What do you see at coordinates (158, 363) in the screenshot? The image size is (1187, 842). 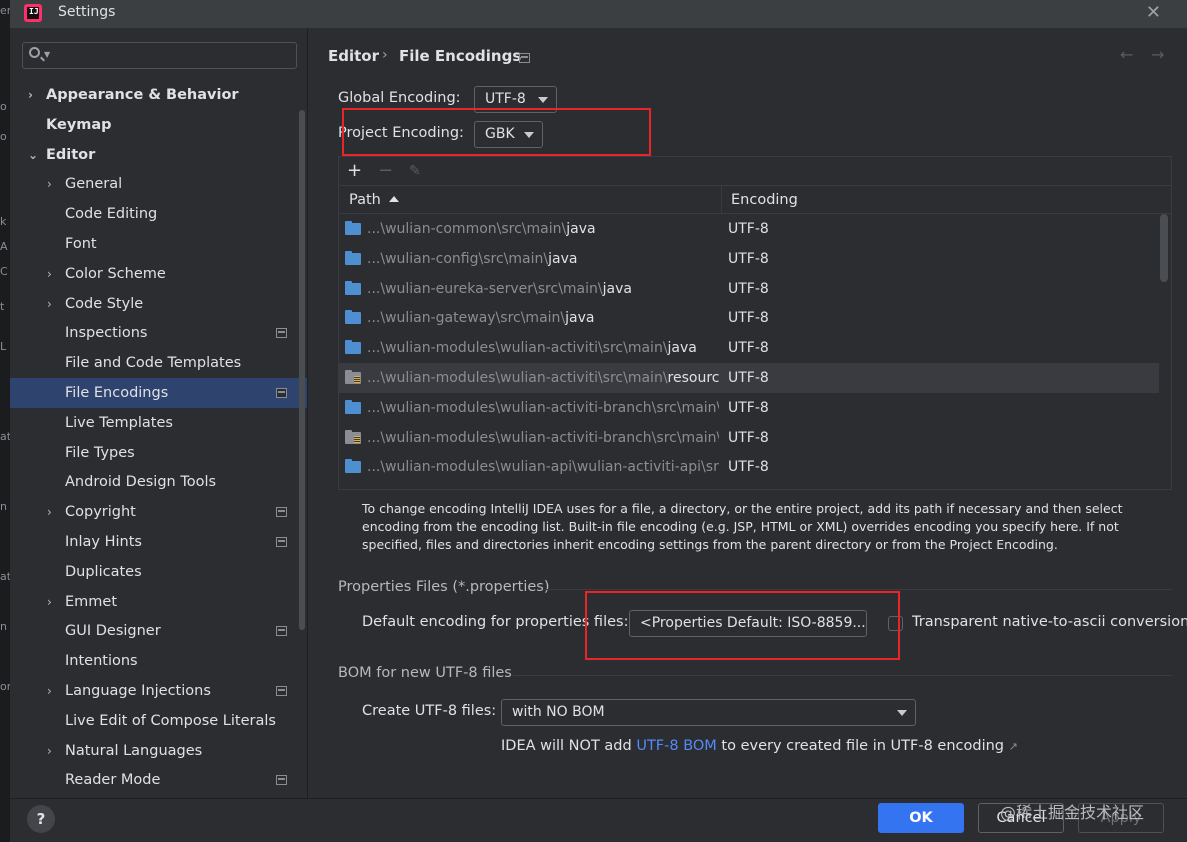 I see `sidebar-item-file-and-code-templates: File and Code Templates` at bounding box center [158, 363].